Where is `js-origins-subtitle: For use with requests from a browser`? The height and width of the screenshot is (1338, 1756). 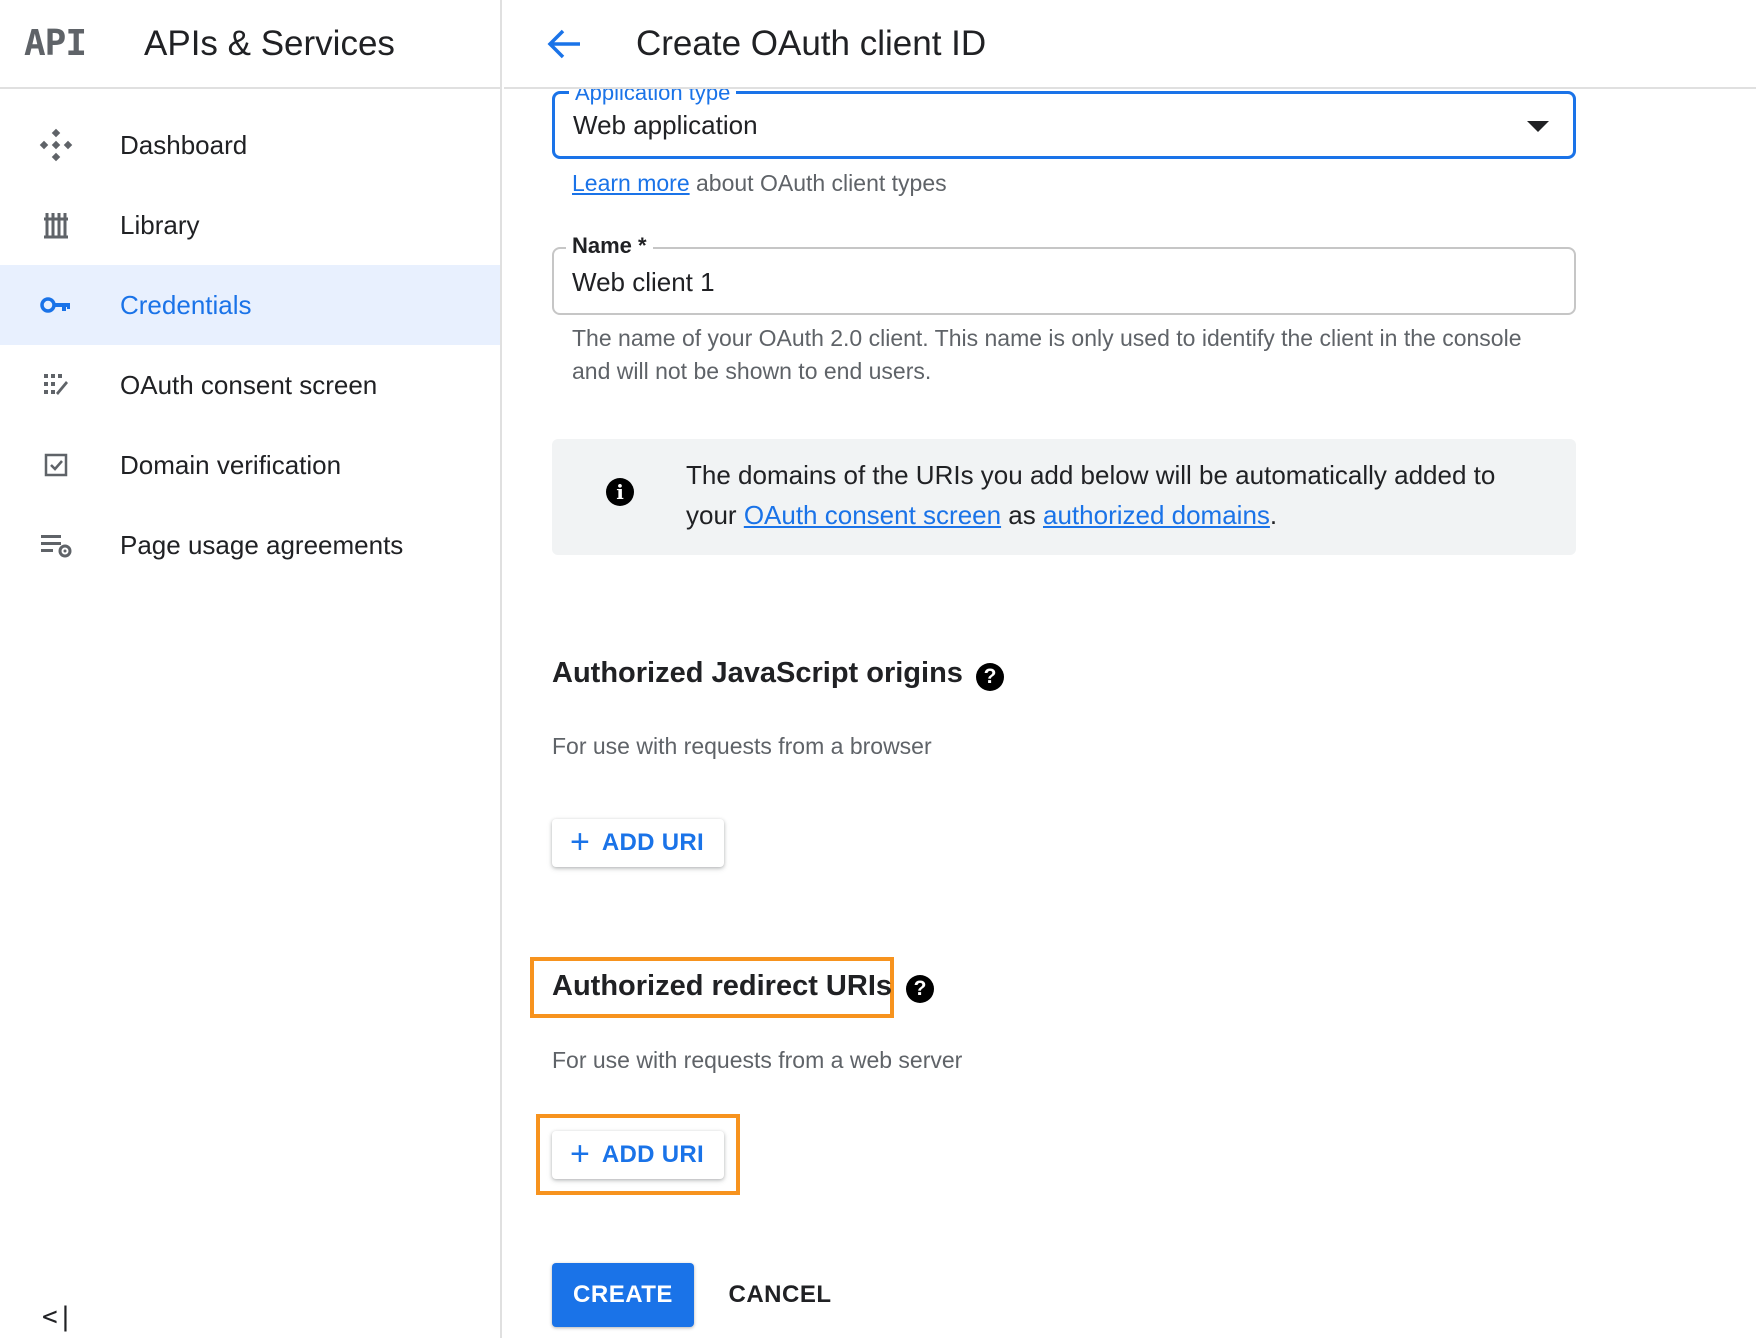
js-origins-subtitle: For use with requests from a browser is located at coordinates (742, 746).